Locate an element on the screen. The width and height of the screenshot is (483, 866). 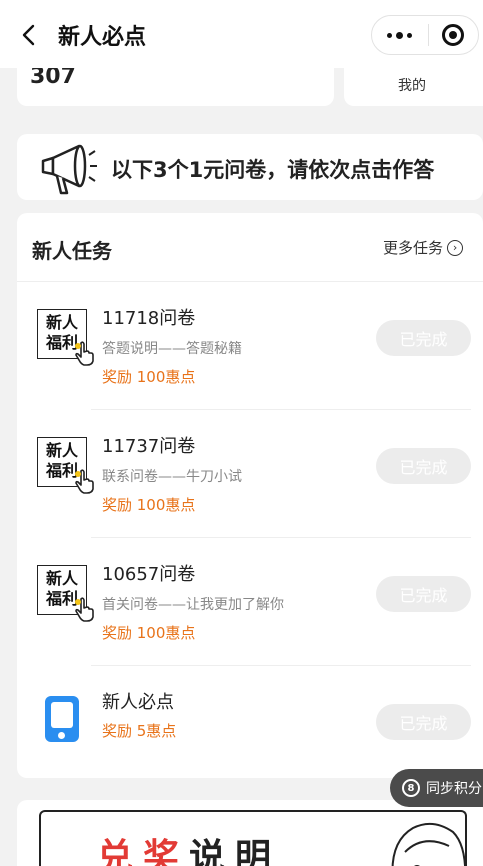
megaphone-icon is located at coordinates (69, 169).